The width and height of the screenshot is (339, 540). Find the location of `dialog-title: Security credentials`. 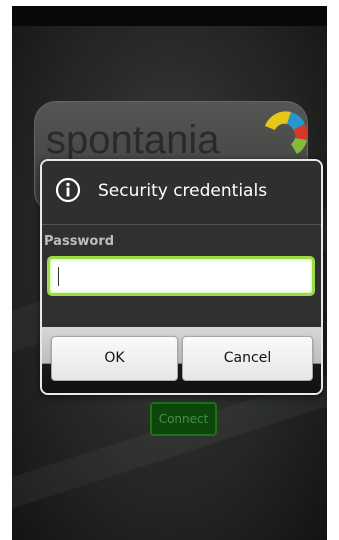

dialog-title: Security credentials is located at coordinates (183, 191).